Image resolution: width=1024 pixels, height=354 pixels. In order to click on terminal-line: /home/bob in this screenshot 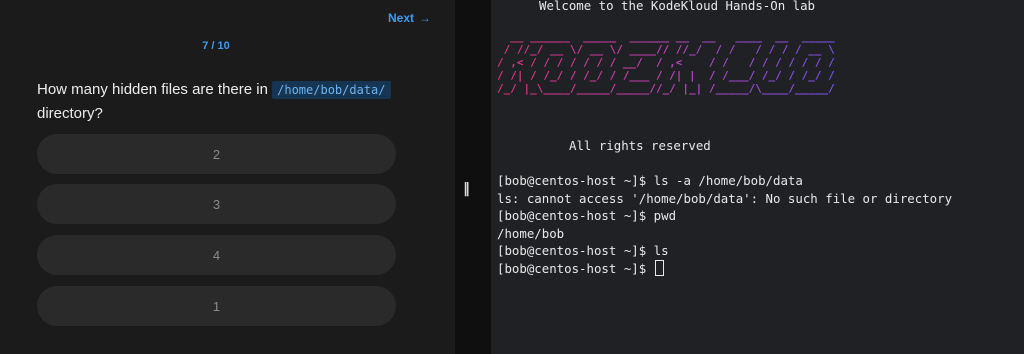, I will do `click(531, 233)`.